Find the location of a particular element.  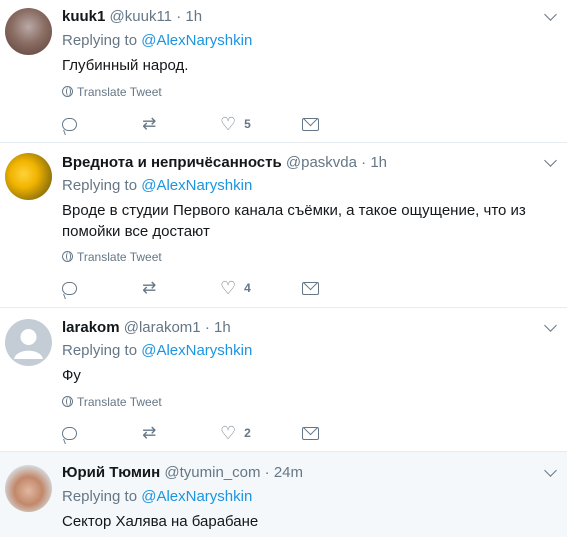

user-name: Вреднота и непричёсанность is located at coordinates (172, 162).